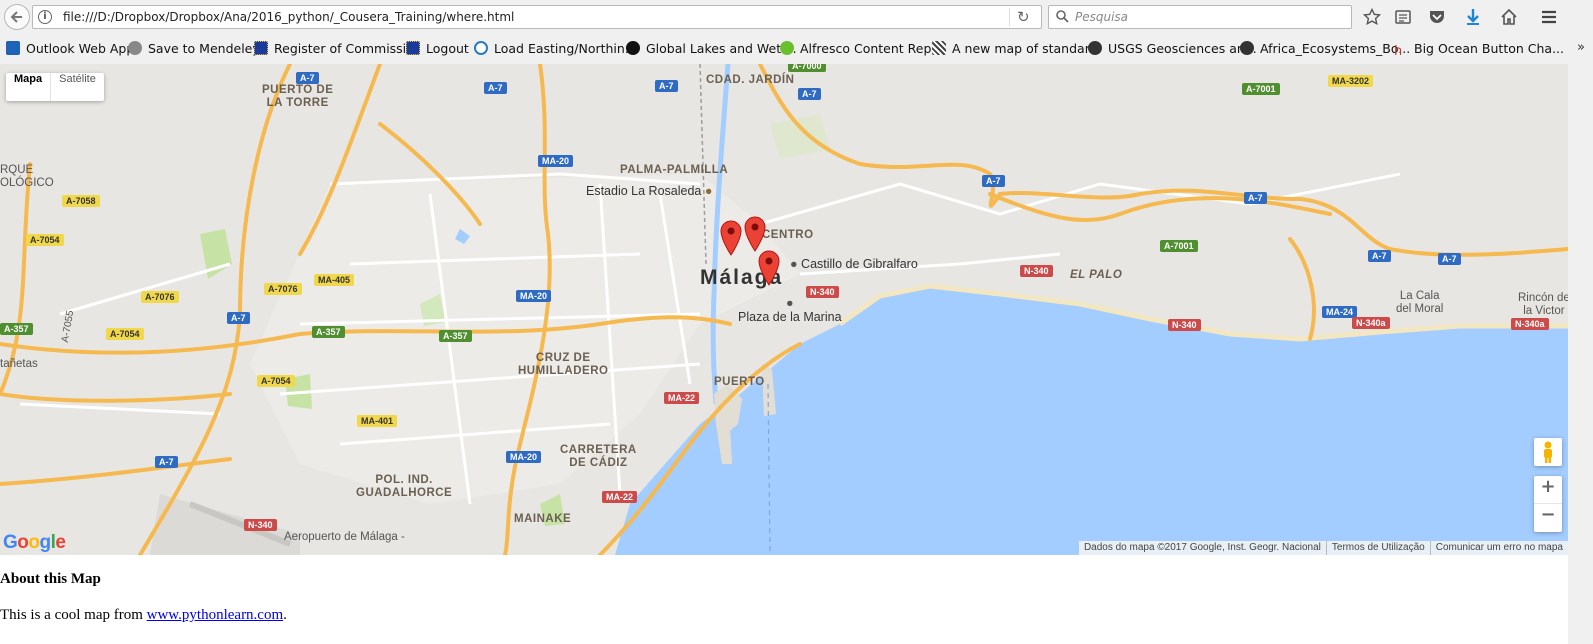 The image size is (1593, 644). What do you see at coordinates (73, 615) in the screenshot?
I see `paragraph-text: This is a cool map from` at bounding box center [73, 615].